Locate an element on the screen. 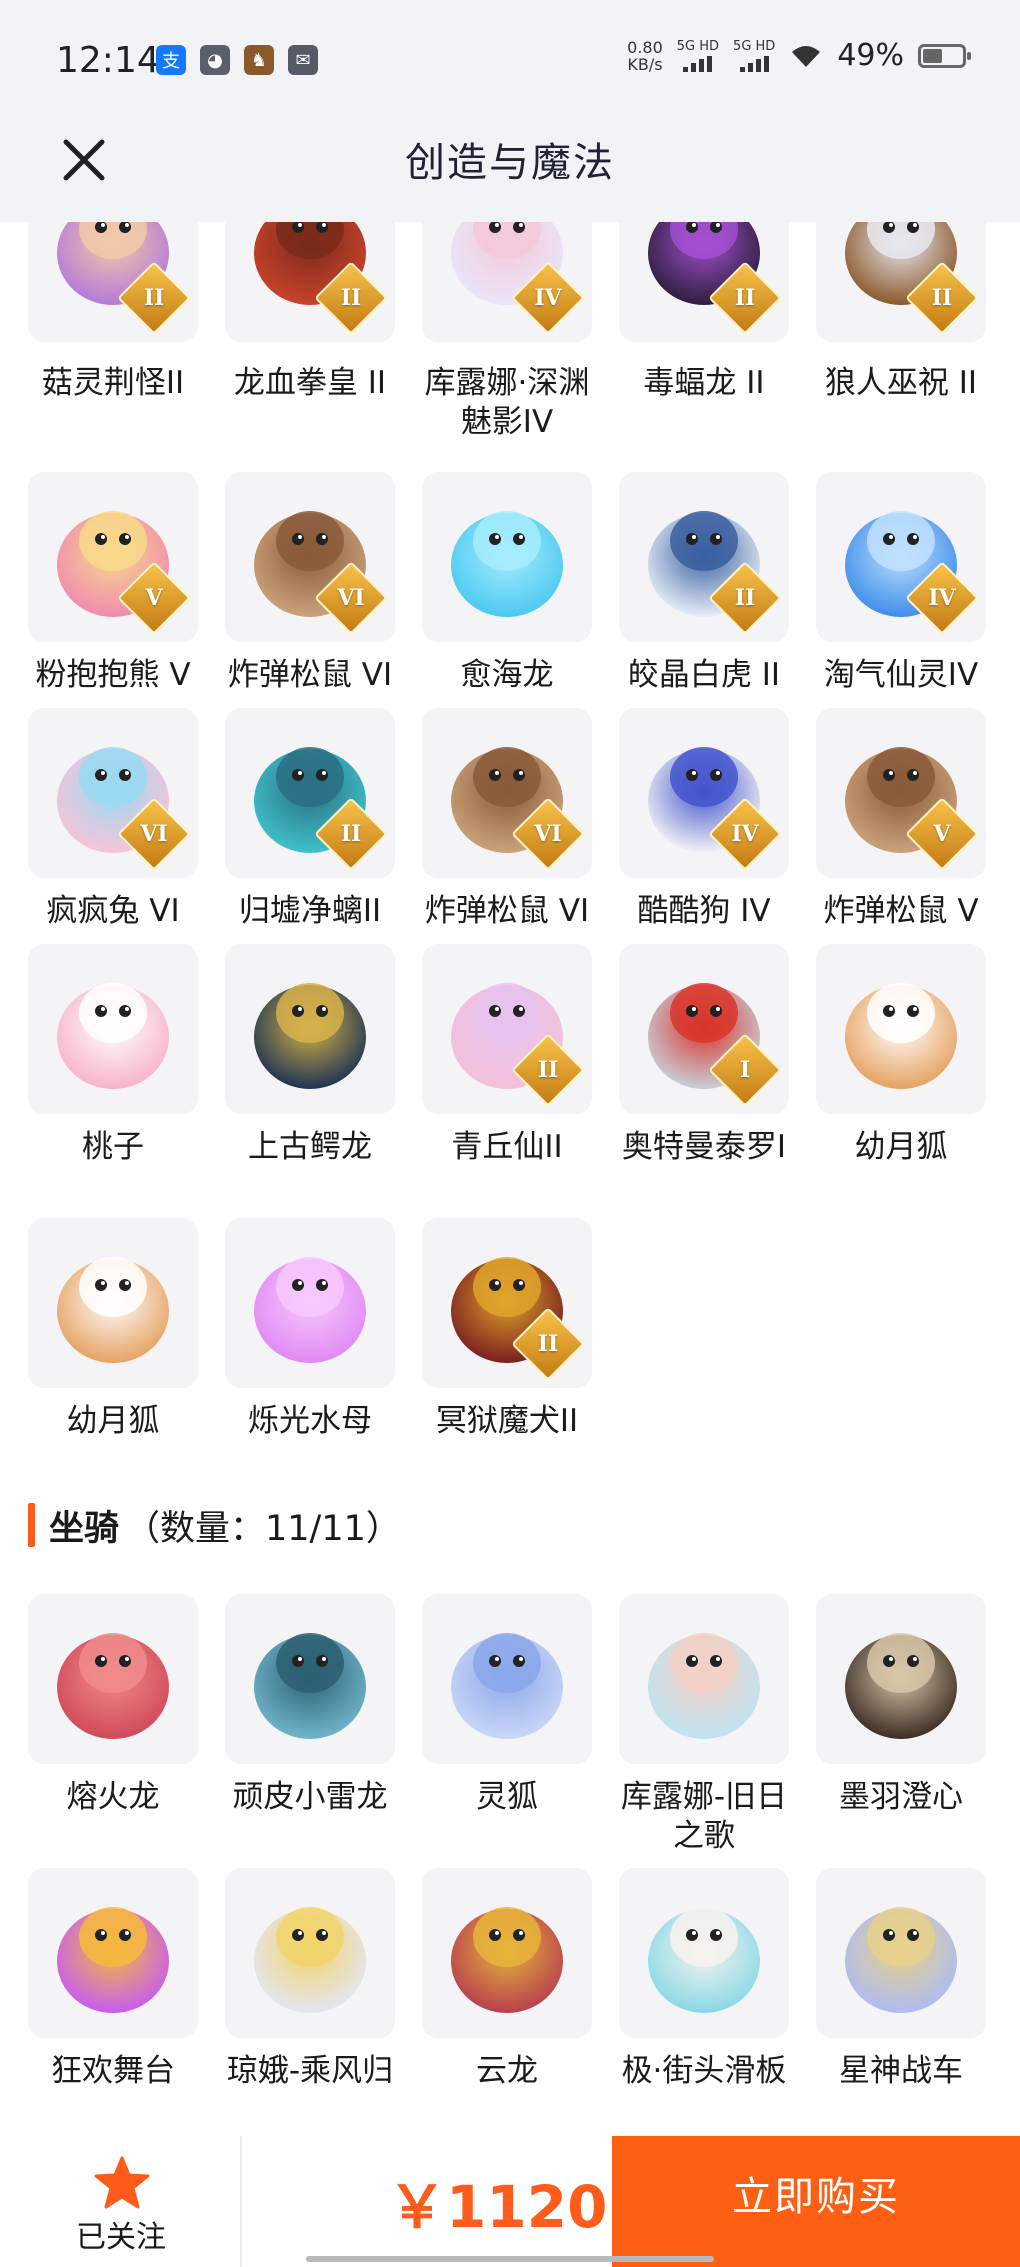 The height and width of the screenshot is (2267, 1020). follow-button: 已关注 is located at coordinates (121, 2201).